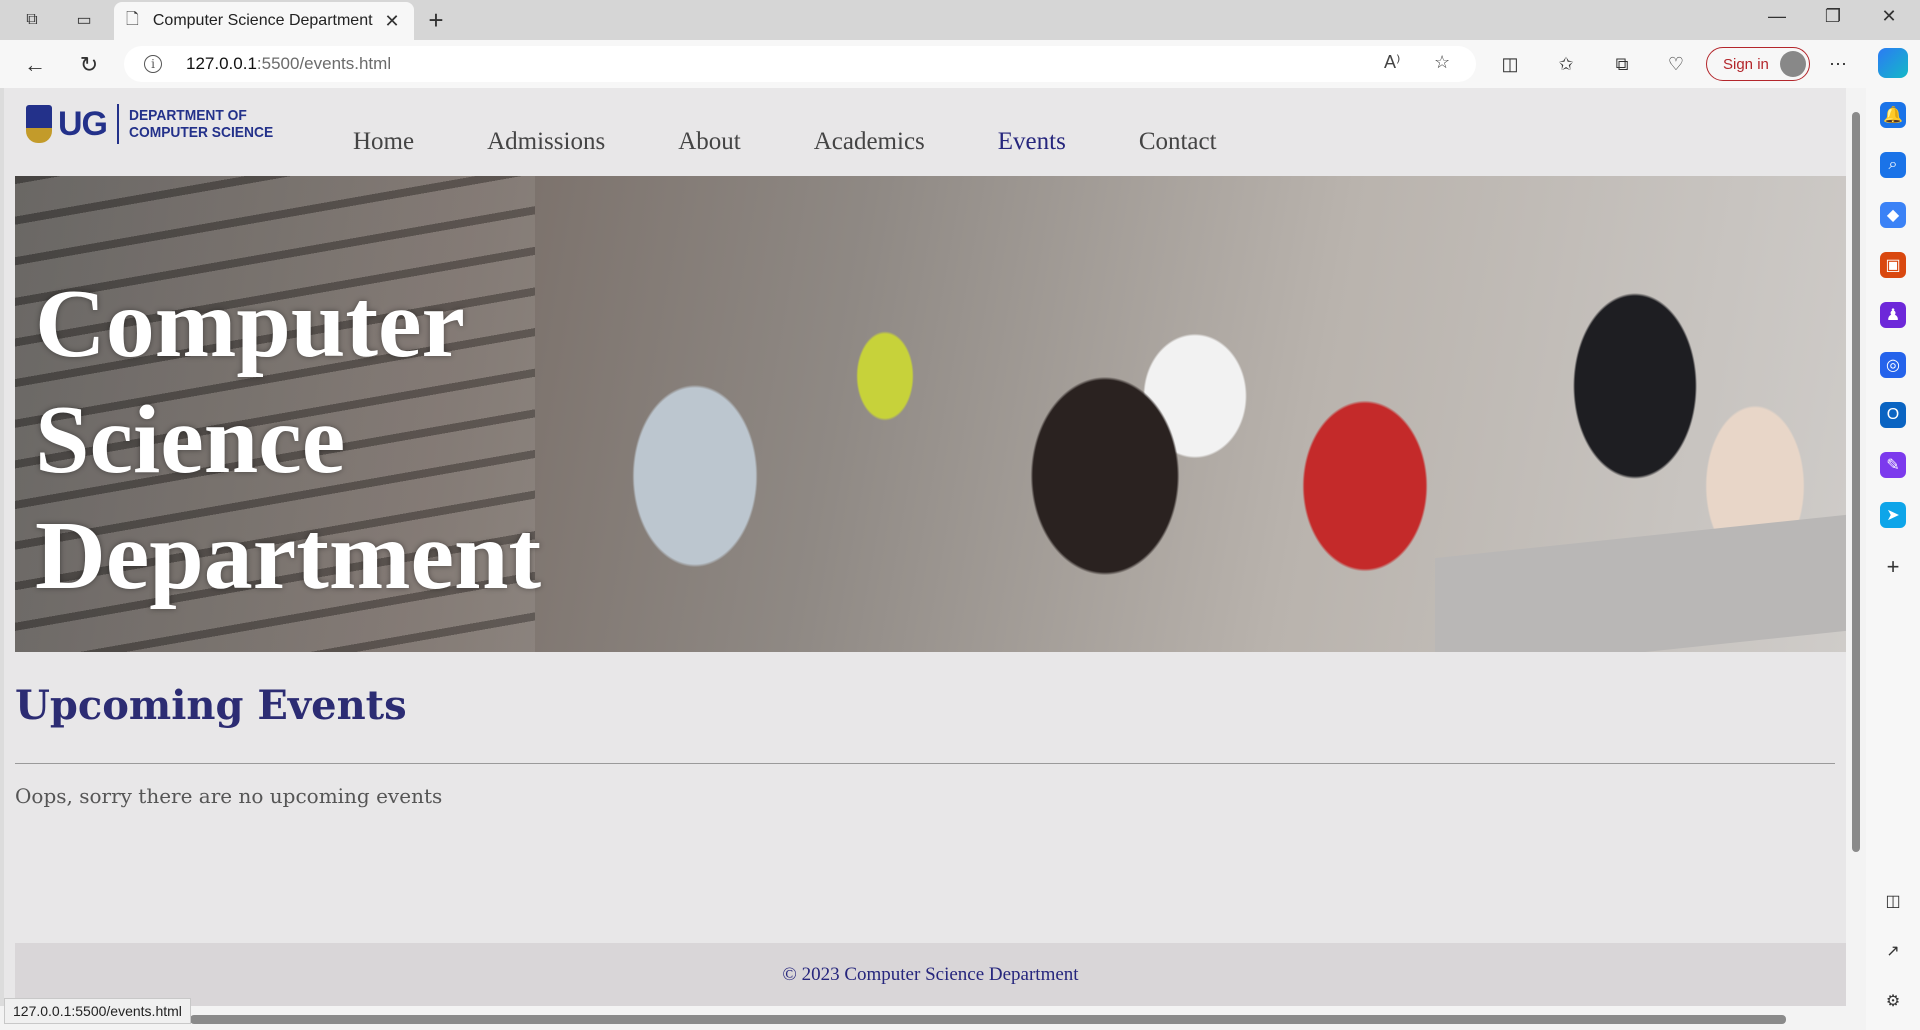 Image resolution: width=1920 pixels, height=1030 pixels. What do you see at coordinates (988, 1019) in the screenshot?
I see `horizontal-scroll-thumb` at bounding box center [988, 1019].